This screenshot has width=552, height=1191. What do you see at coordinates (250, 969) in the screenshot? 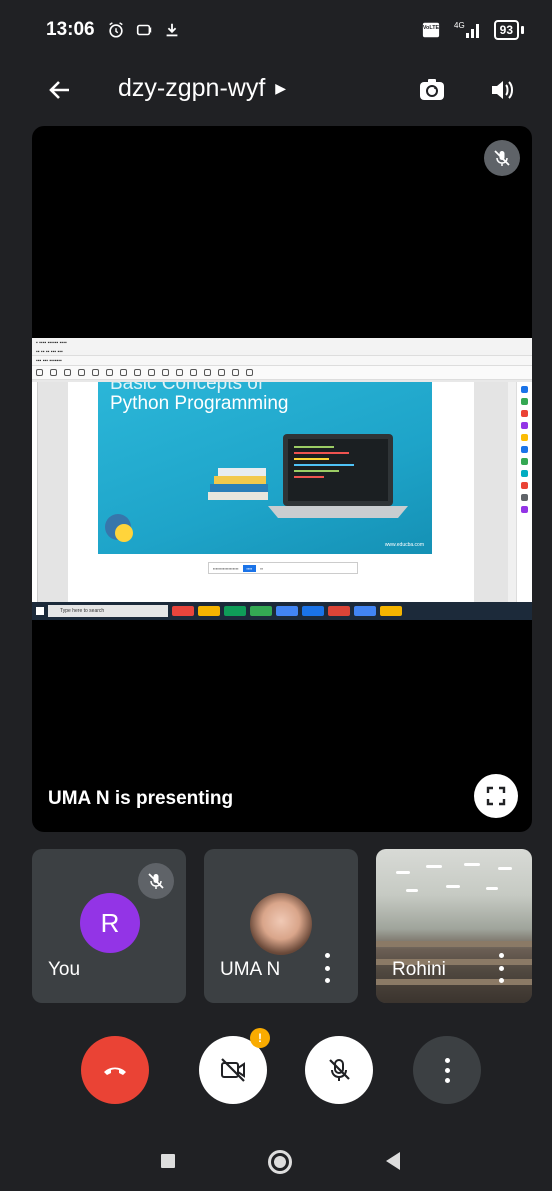
I see `participant-name: UMA N` at bounding box center [250, 969].